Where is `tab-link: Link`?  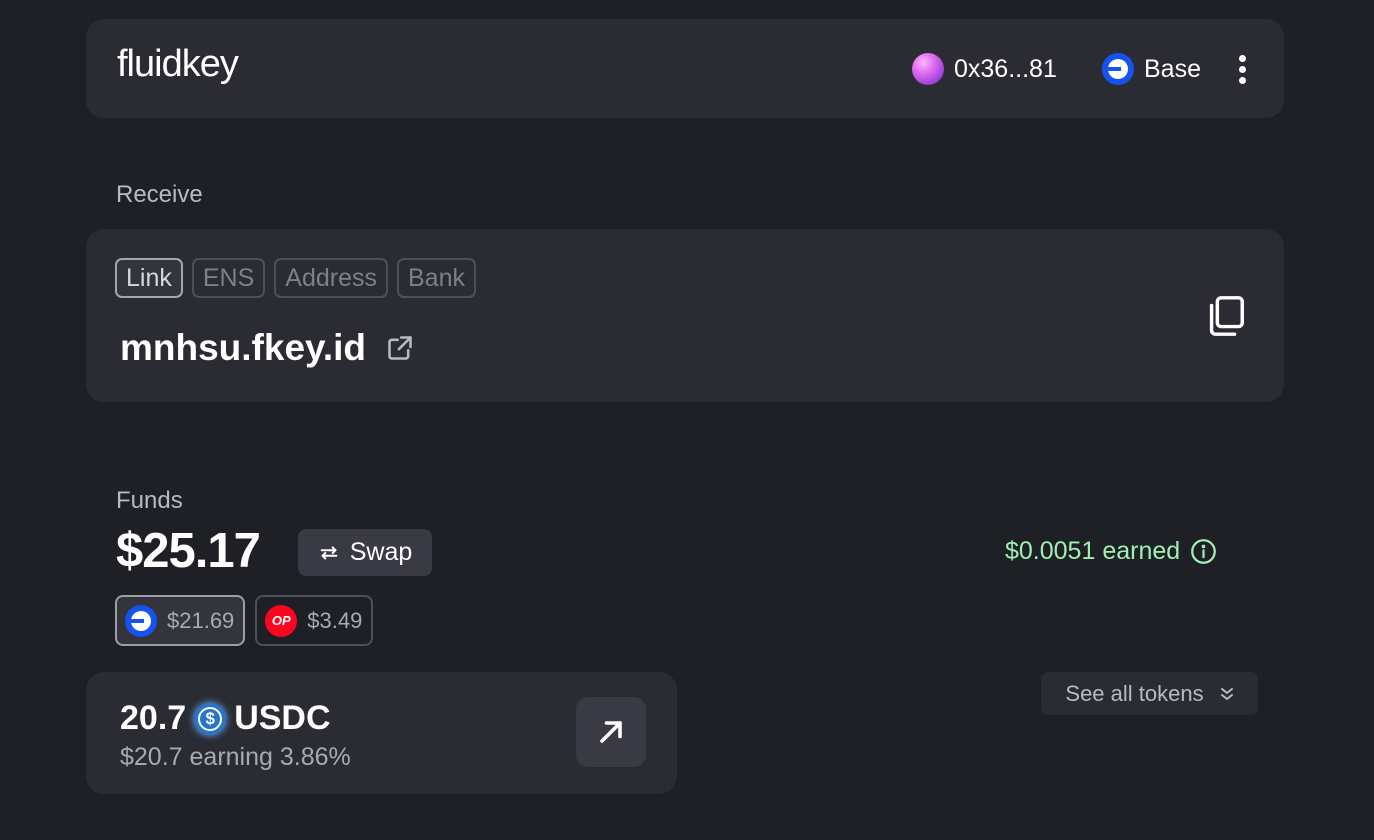 tab-link: Link is located at coordinates (149, 278).